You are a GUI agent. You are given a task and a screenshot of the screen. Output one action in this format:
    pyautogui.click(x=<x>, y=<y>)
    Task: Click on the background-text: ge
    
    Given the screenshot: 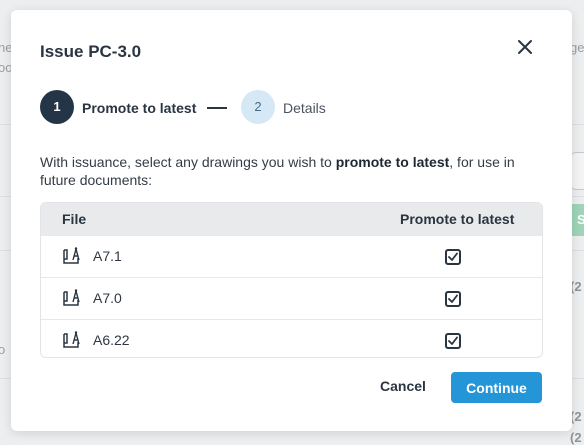 What is the action you would take?
    pyautogui.click(x=577, y=47)
    